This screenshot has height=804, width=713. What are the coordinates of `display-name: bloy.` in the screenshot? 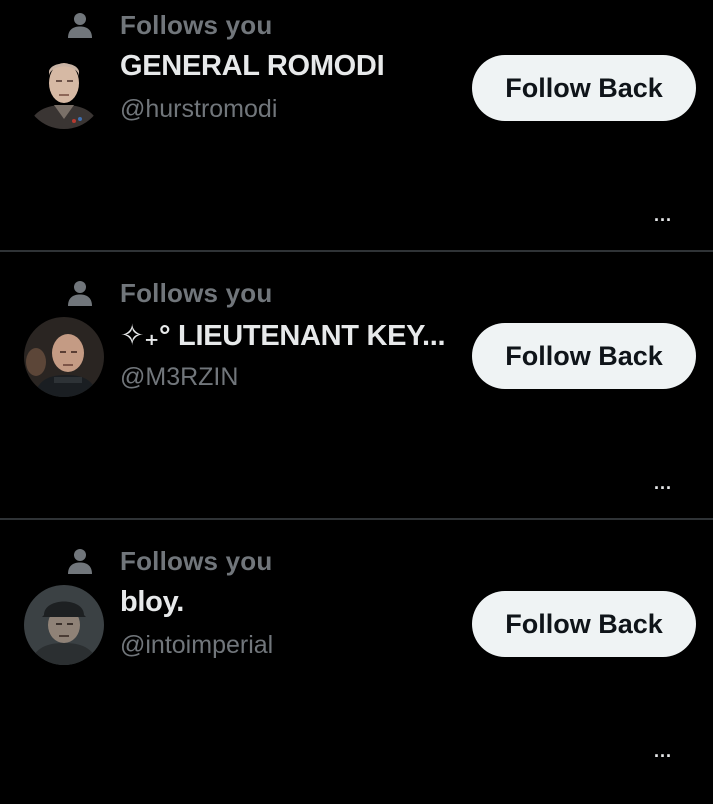 It's located at (152, 602).